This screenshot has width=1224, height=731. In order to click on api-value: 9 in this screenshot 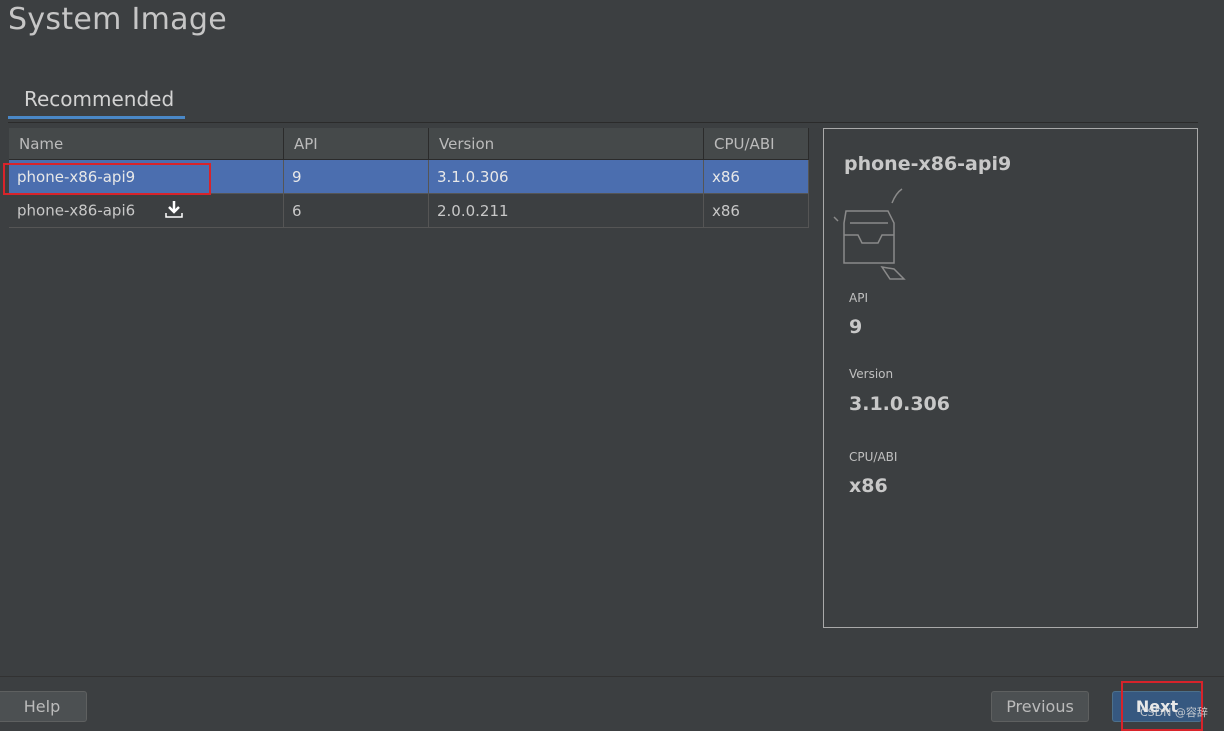, I will do `click(856, 327)`.